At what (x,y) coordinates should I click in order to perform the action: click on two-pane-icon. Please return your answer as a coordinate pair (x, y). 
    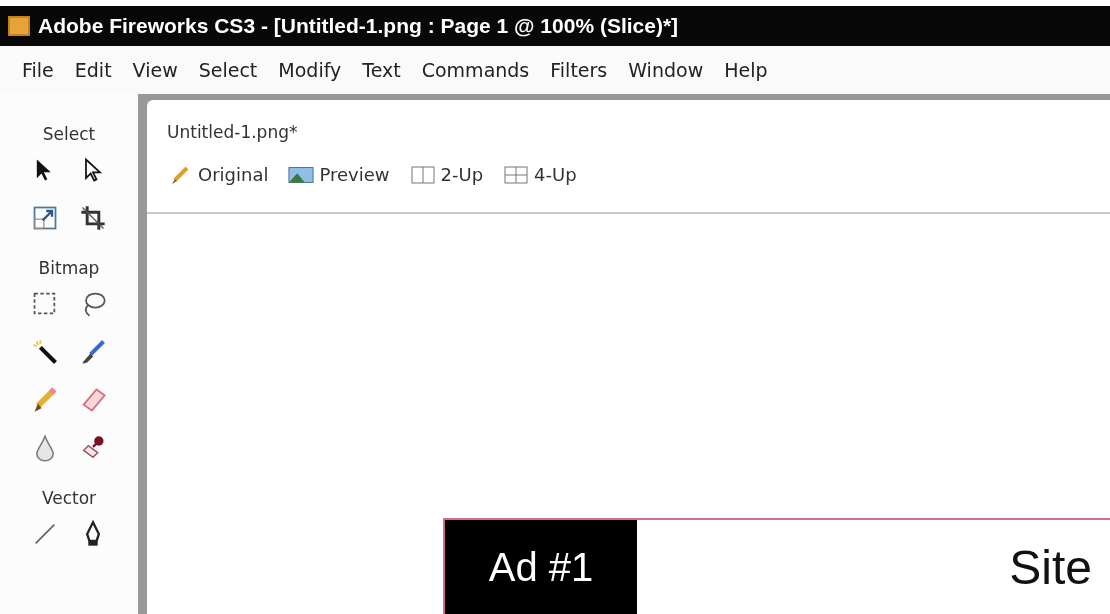
    Looking at the image, I should click on (422, 174).